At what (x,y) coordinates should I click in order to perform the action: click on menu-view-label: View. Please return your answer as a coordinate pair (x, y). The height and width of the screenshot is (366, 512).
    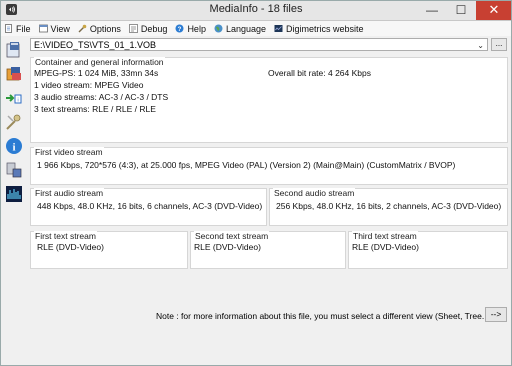
    Looking at the image, I should click on (60, 28).